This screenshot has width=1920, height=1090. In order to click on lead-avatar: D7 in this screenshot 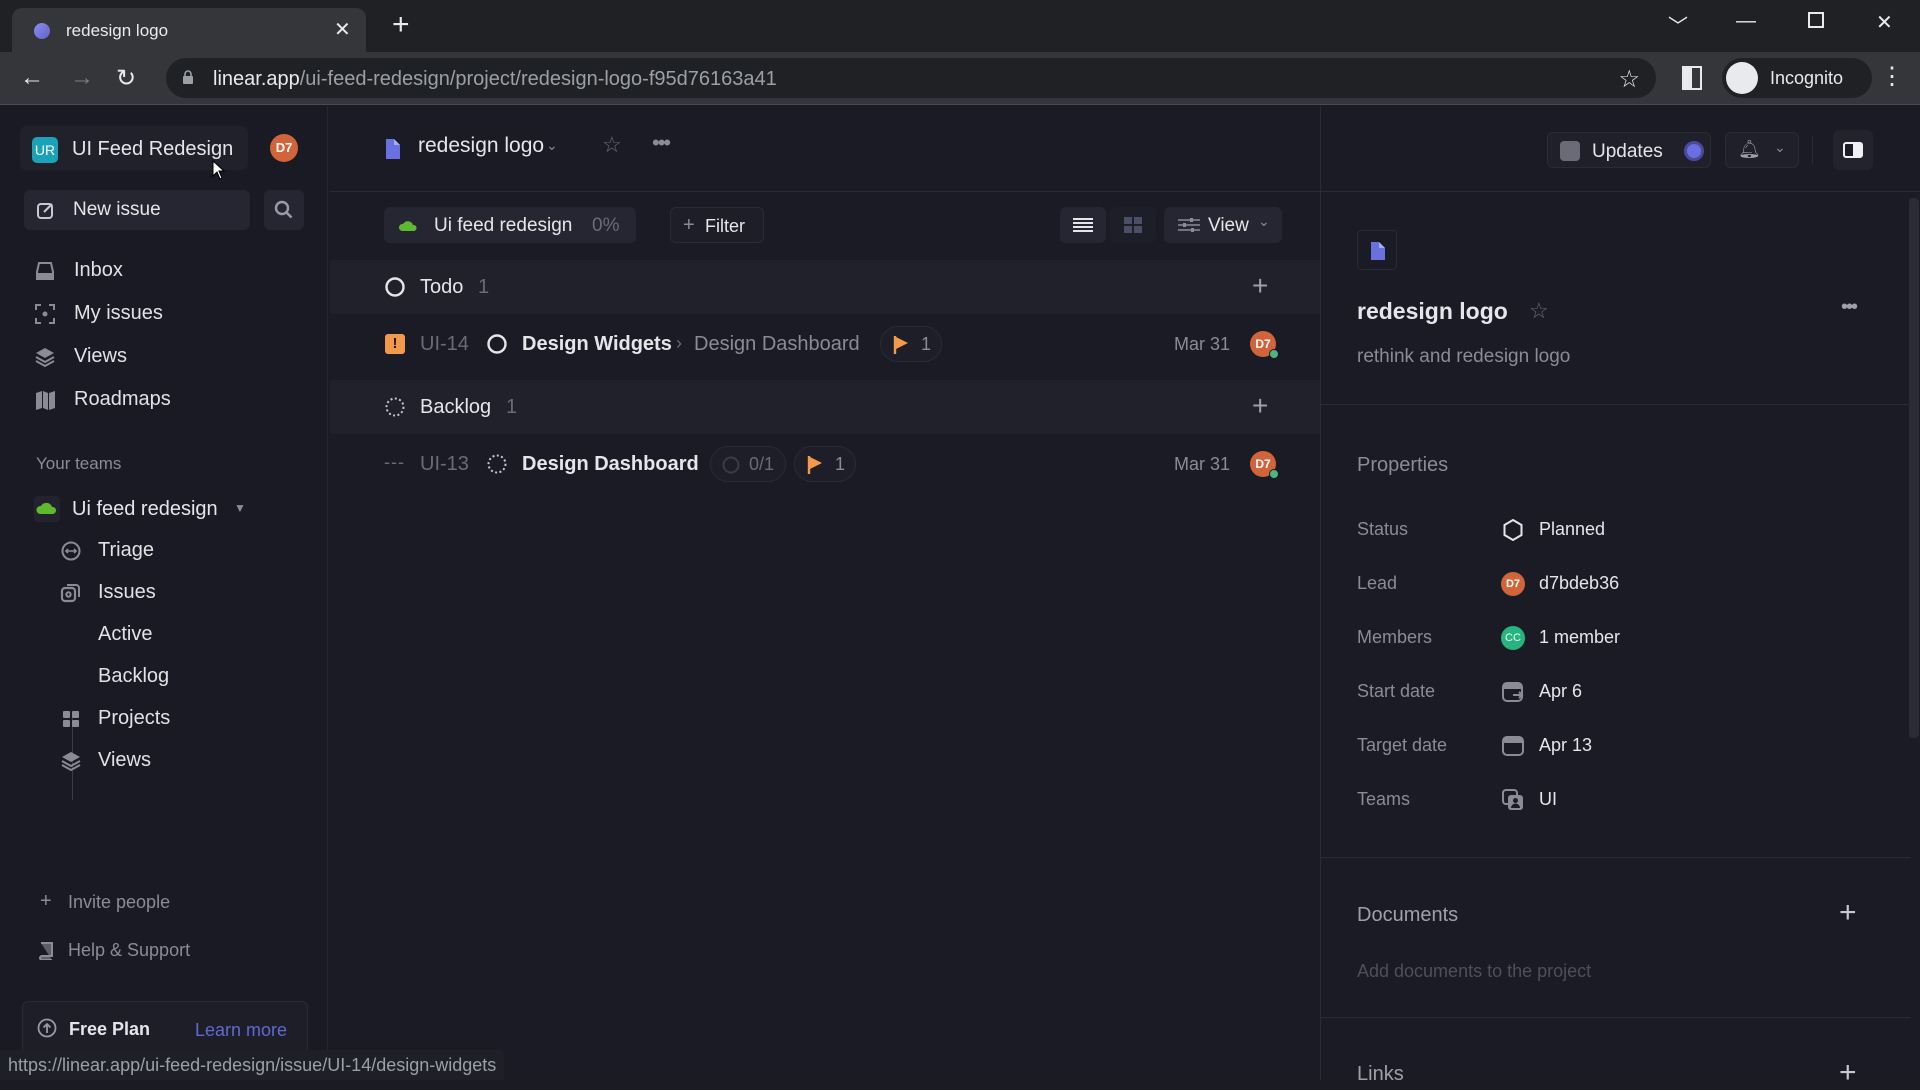, I will do `click(1513, 584)`.